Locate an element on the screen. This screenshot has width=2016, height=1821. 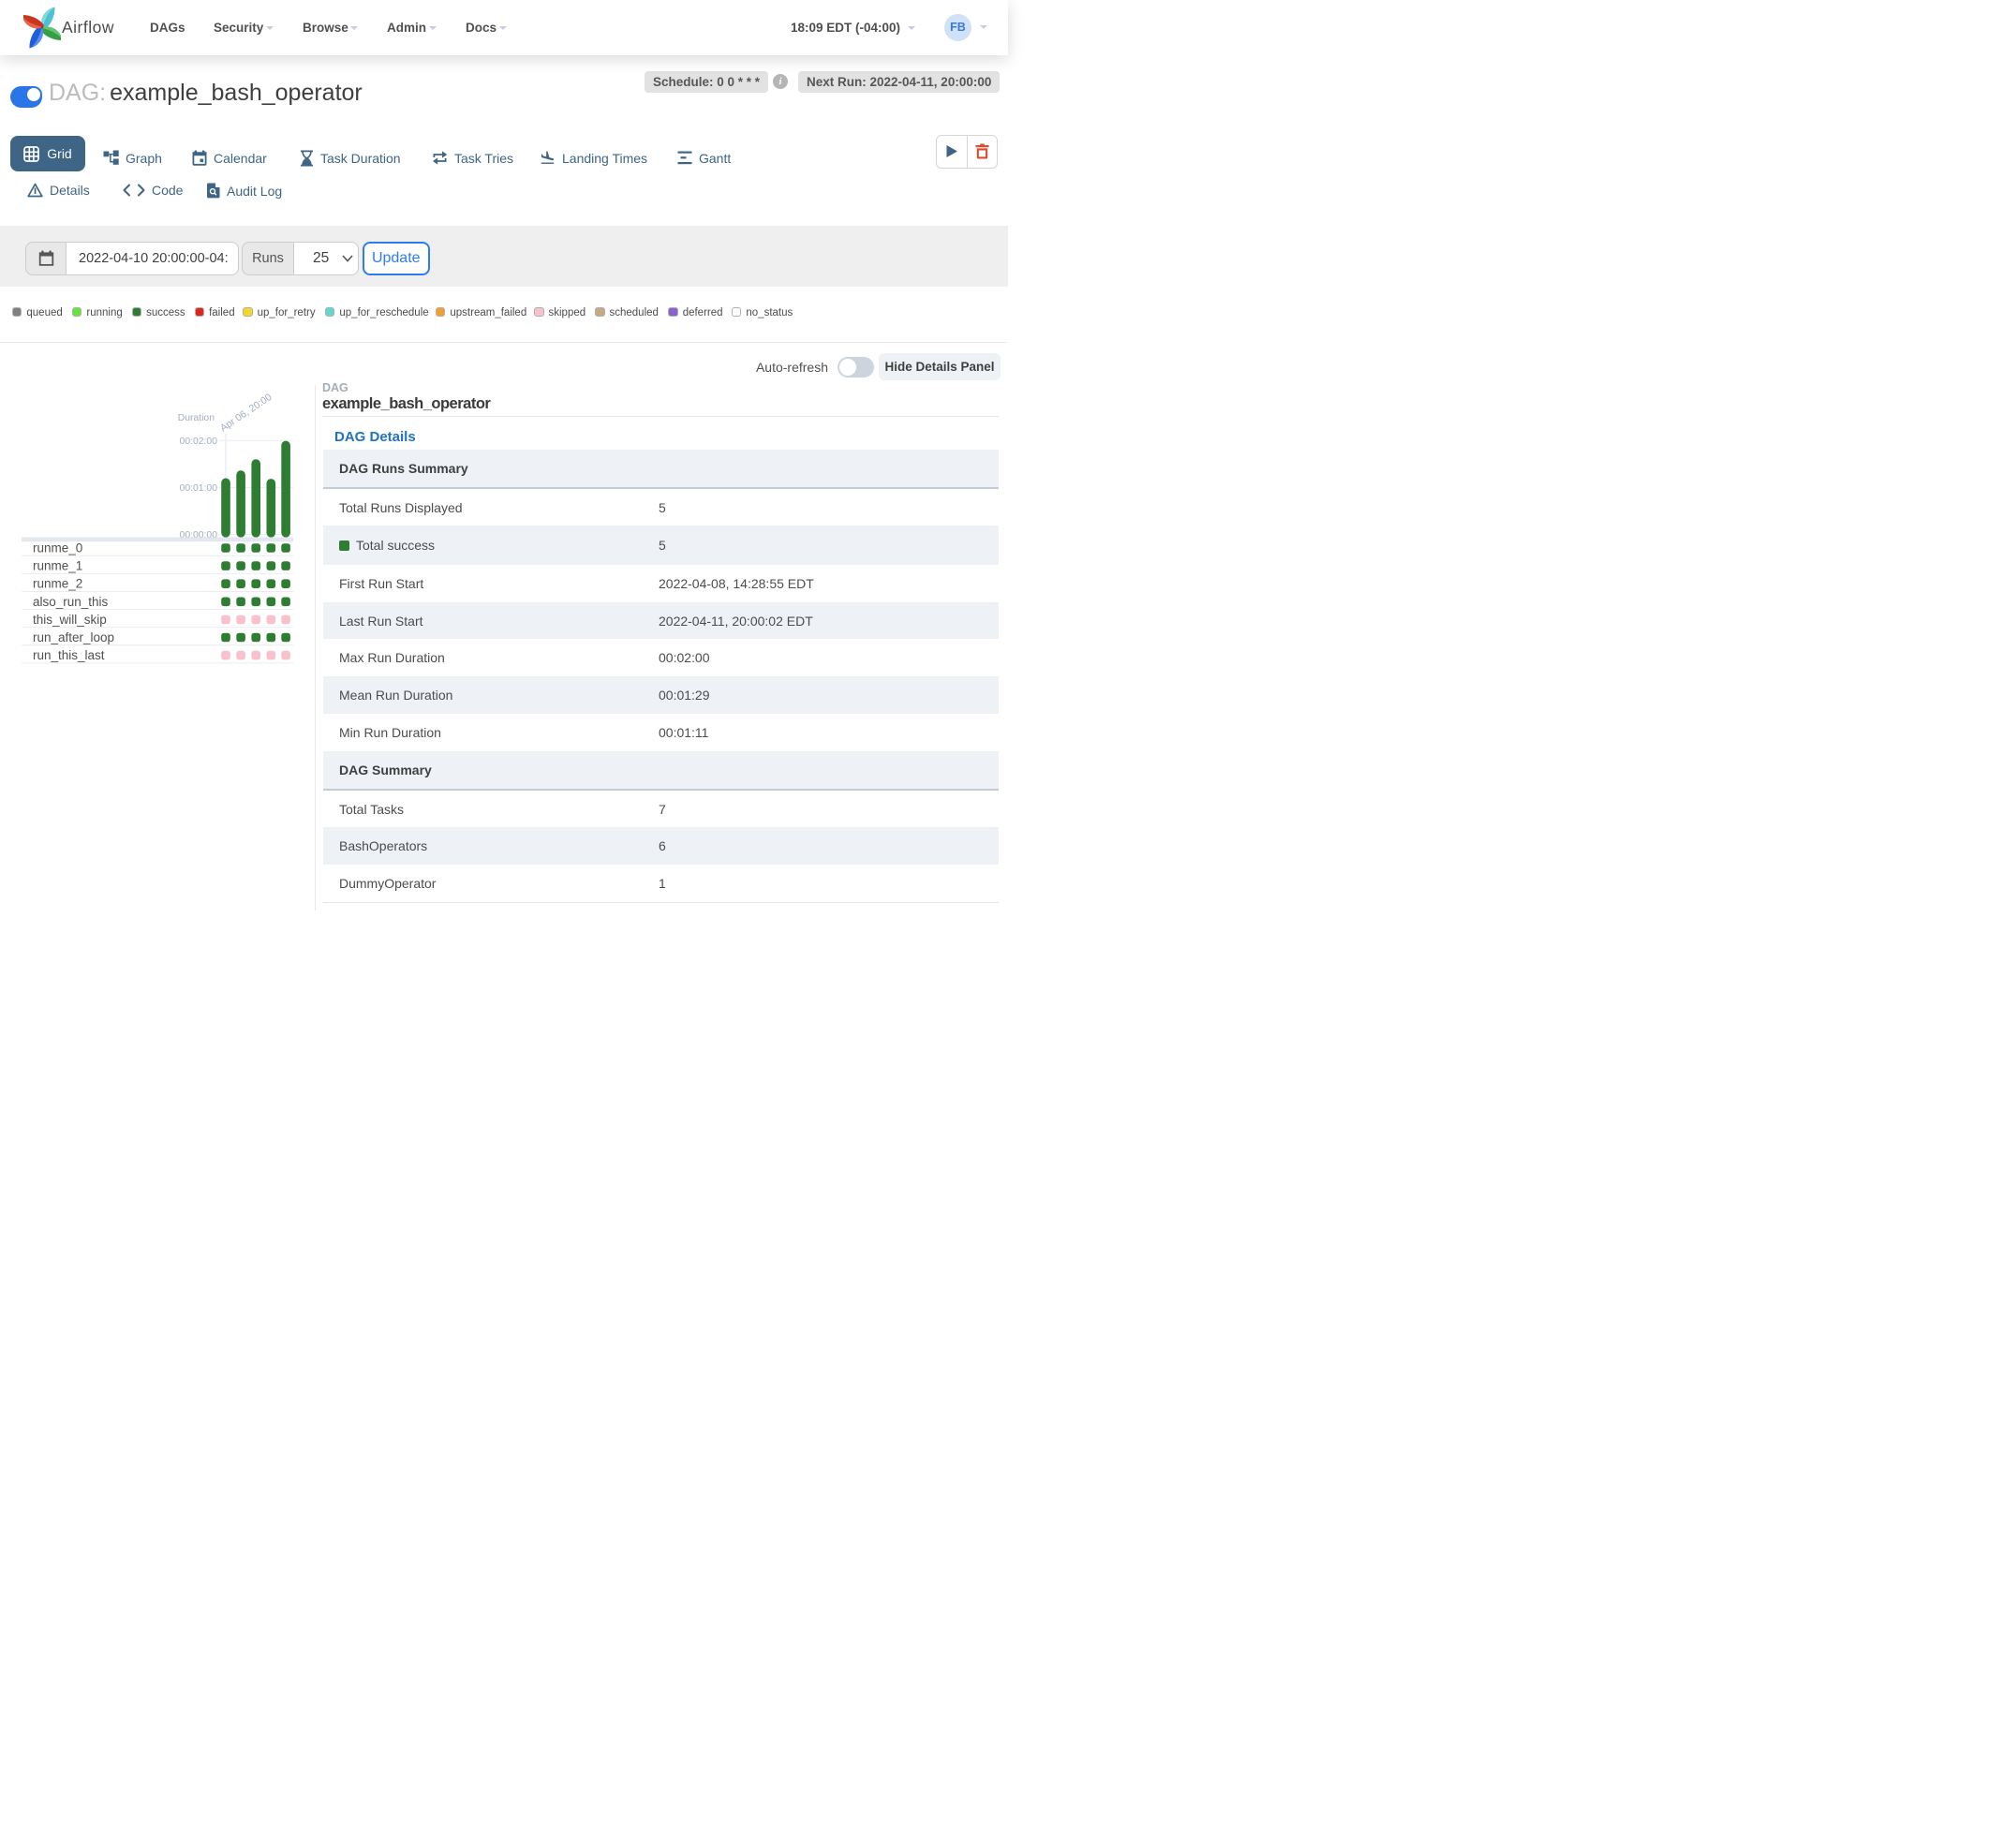
svg-text: Duration is located at coordinates (196, 418).